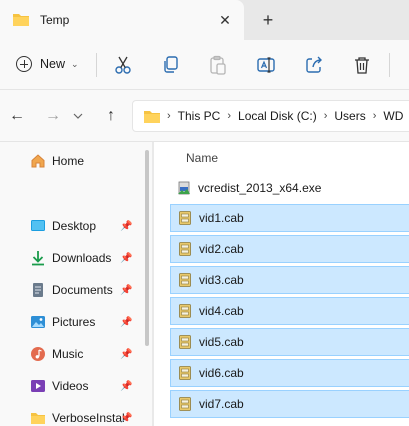  What do you see at coordinates (53, 64) in the screenshot?
I see `new-label: New` at bounding box center [53, 64].